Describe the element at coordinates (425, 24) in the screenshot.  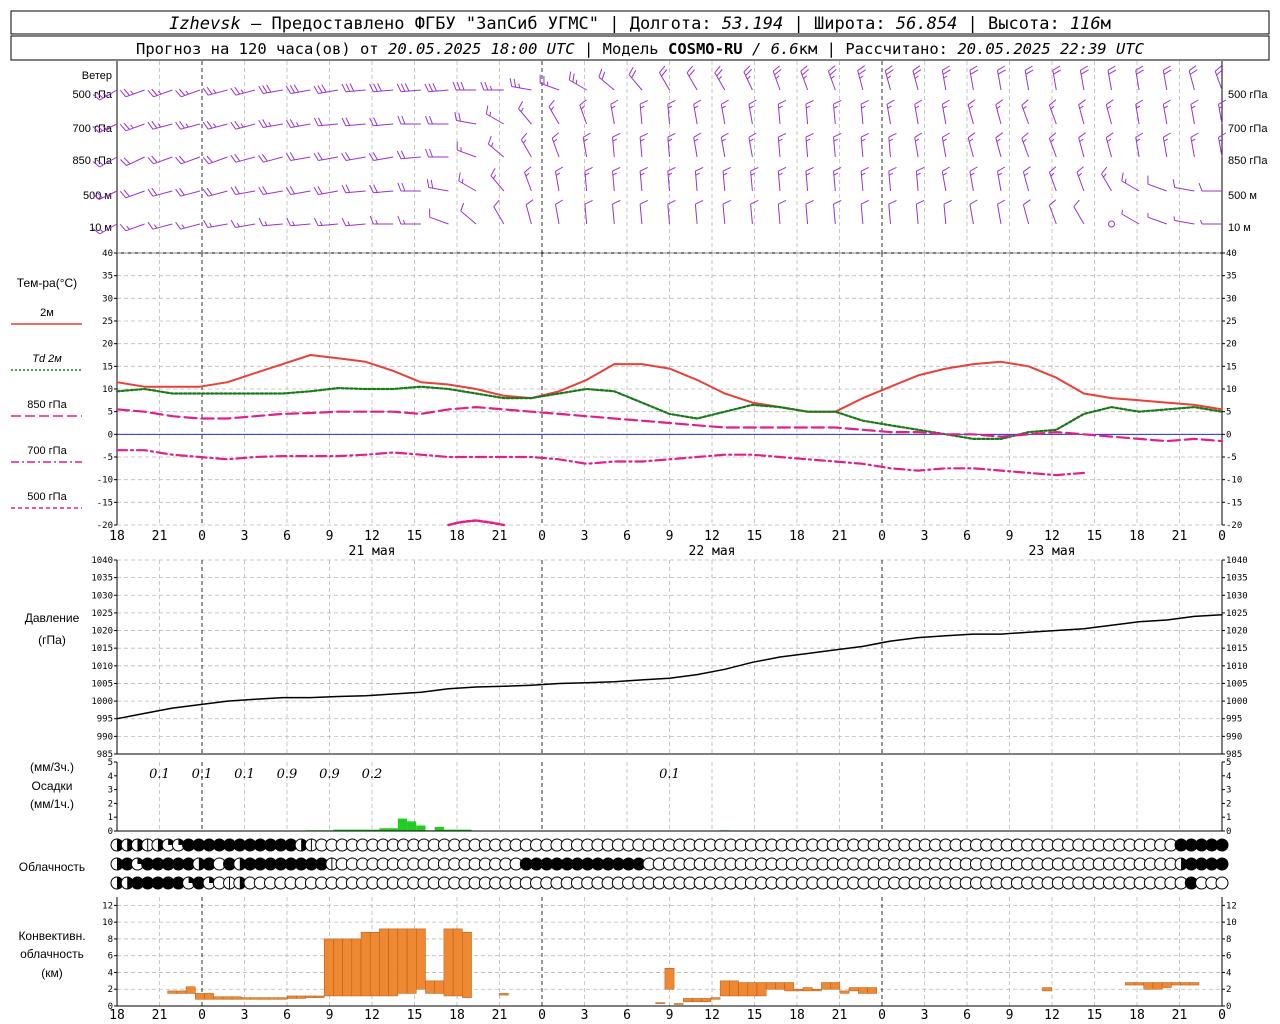
I see `provider-text: – Предоставлено ФГБУ "ЗапСиб УГМС"` at that location.